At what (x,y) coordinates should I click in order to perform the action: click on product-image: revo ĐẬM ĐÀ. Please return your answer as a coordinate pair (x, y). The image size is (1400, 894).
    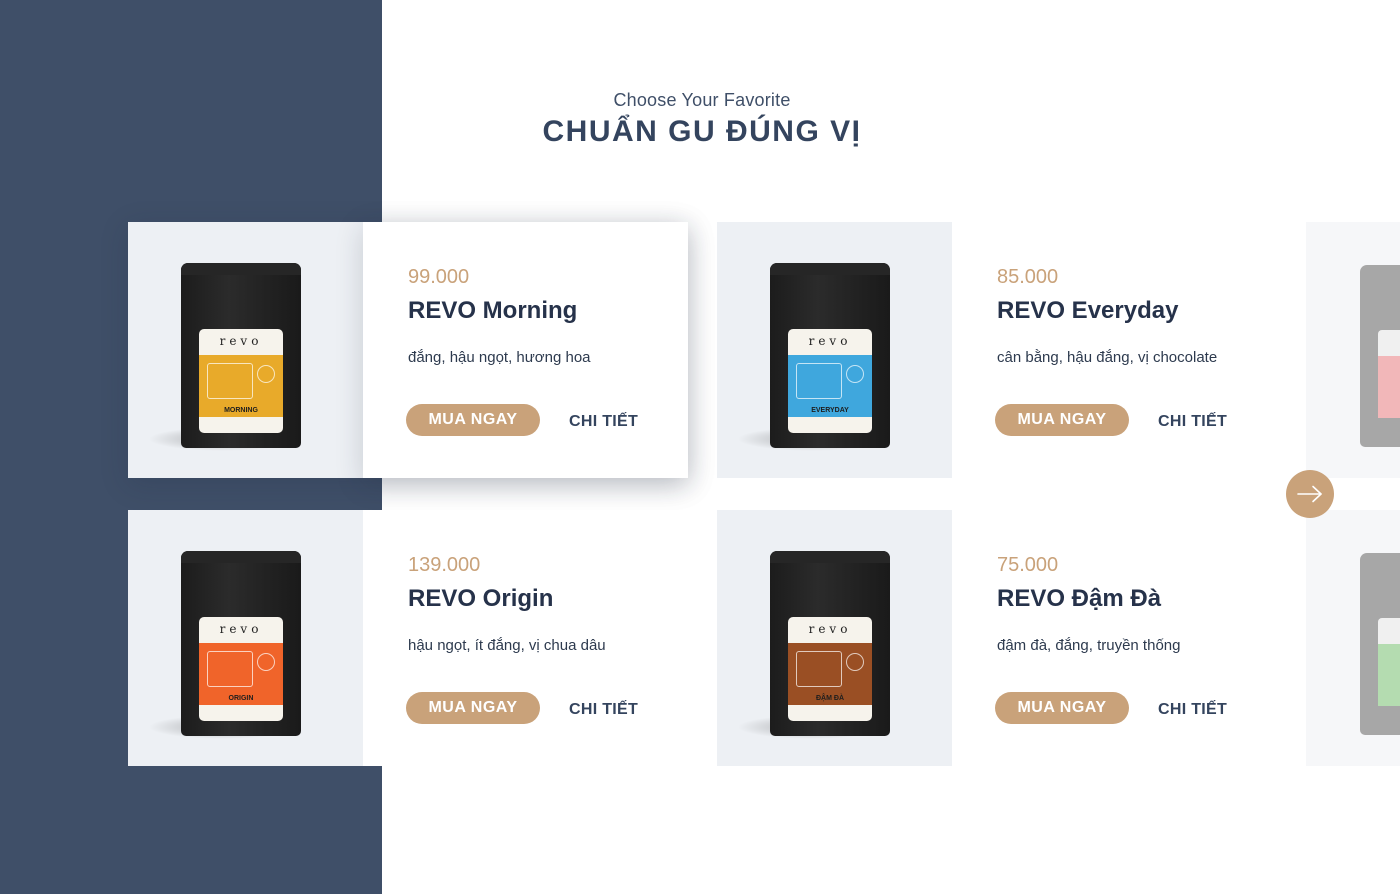
    Looking at the image, I should click on (834, 638).